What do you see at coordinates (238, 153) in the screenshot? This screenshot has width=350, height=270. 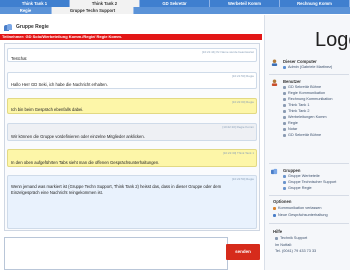 I see `message-meta: [10:22:30] Think Tank 1` at bounding box center [238, 153].